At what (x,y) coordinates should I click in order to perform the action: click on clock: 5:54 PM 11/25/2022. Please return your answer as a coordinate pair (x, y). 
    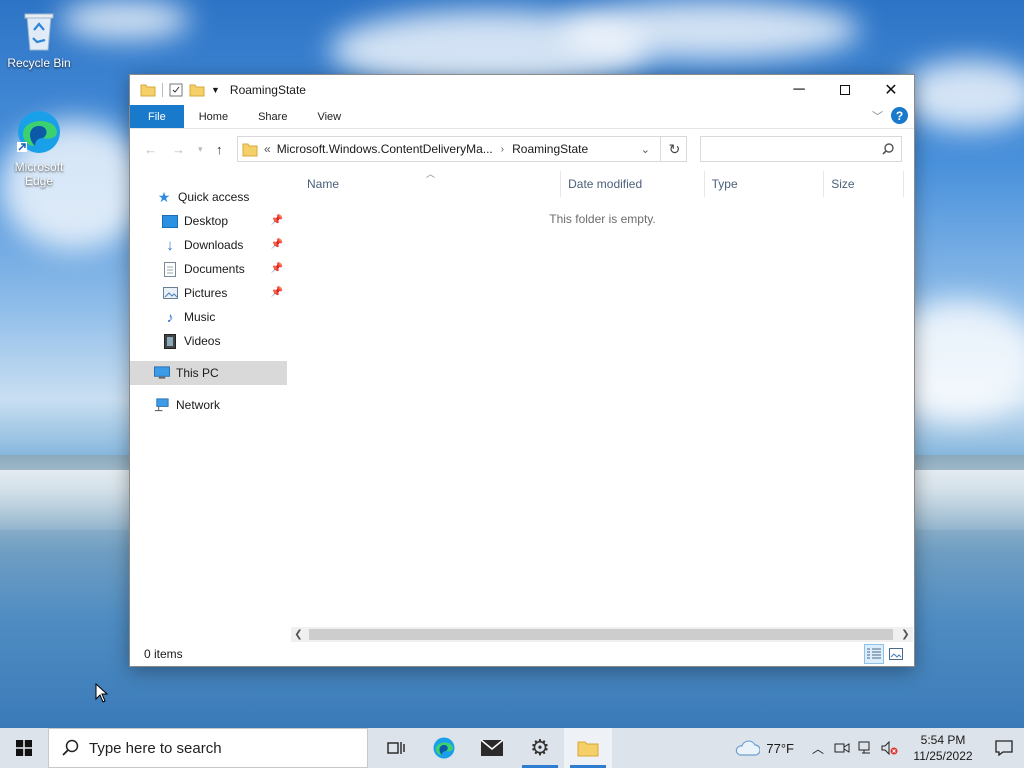
    Looking at the image, I should click on (943, 748).